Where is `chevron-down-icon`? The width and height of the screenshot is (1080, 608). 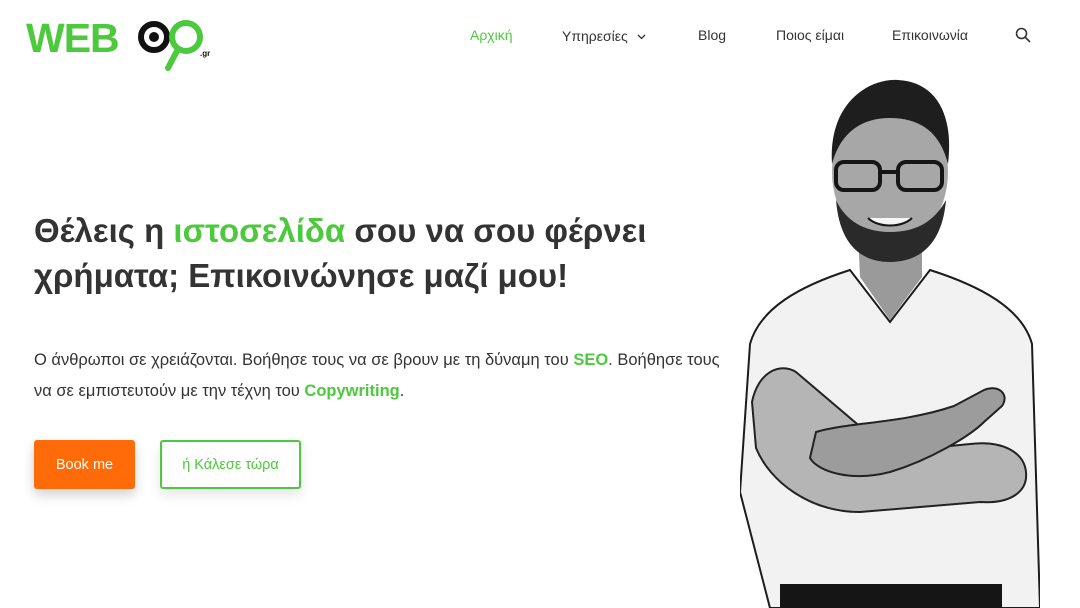
chevron-down-icon is located at coordinates (641, 35).